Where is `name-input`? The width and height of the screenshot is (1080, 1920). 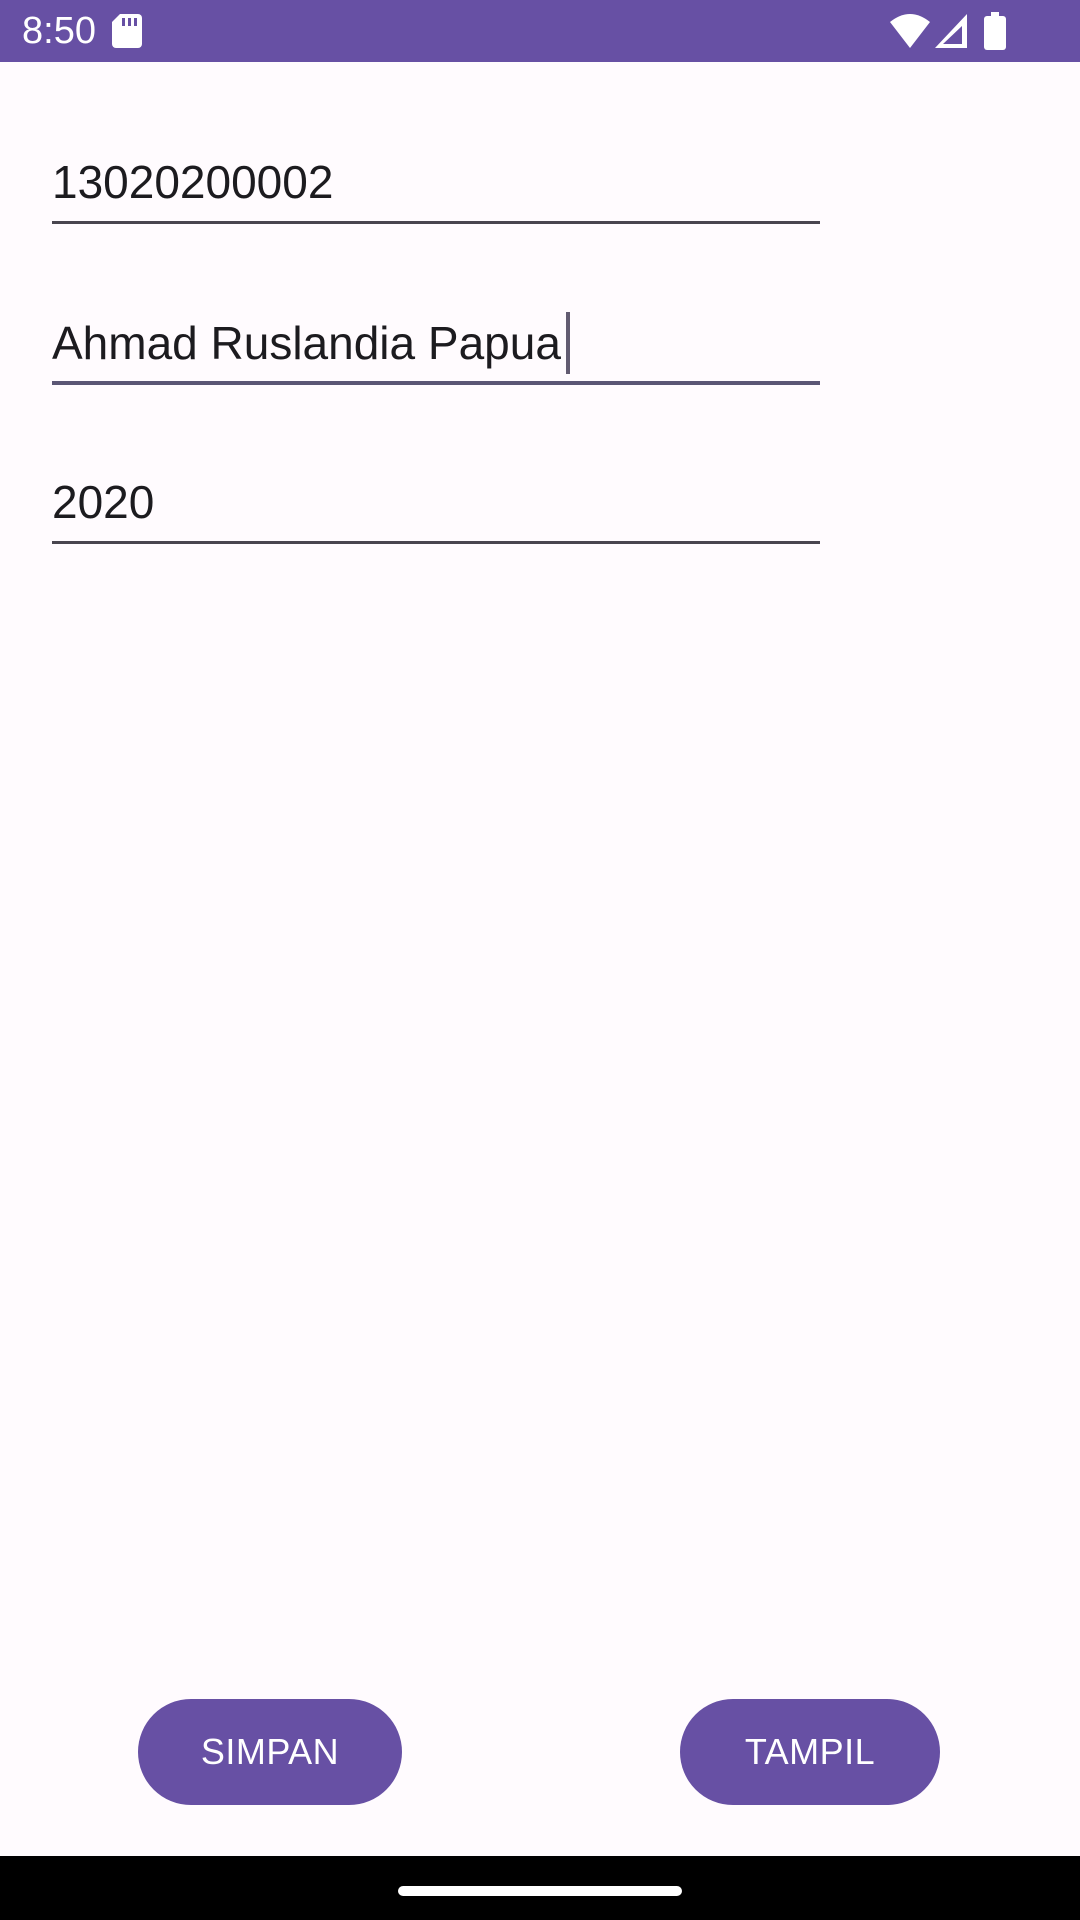
name-input is located at coordinates (436, 343).